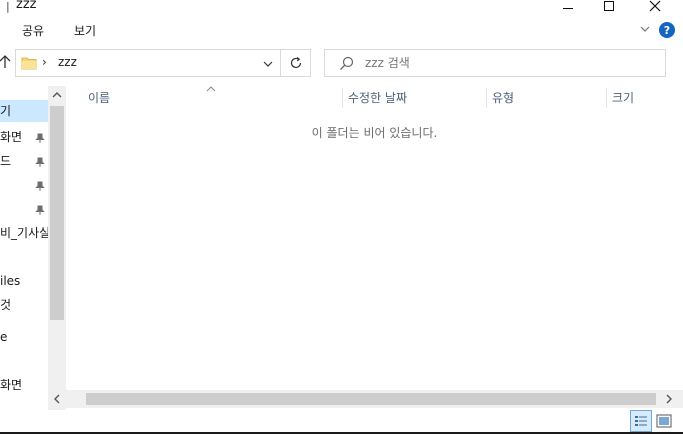 The image size is (683, 434). I want to click on minimize-button, so click(568, 7).